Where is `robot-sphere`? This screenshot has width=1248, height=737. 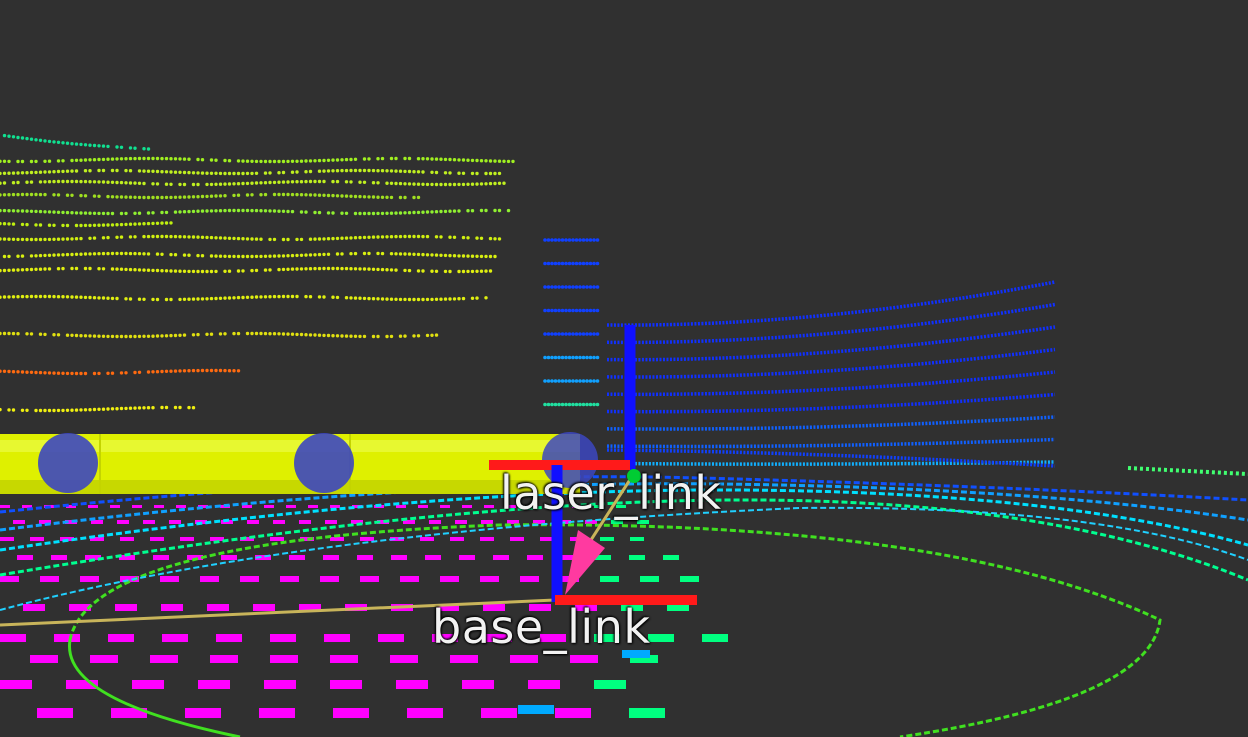
robot-sphere is located at coordinates (324, 463).